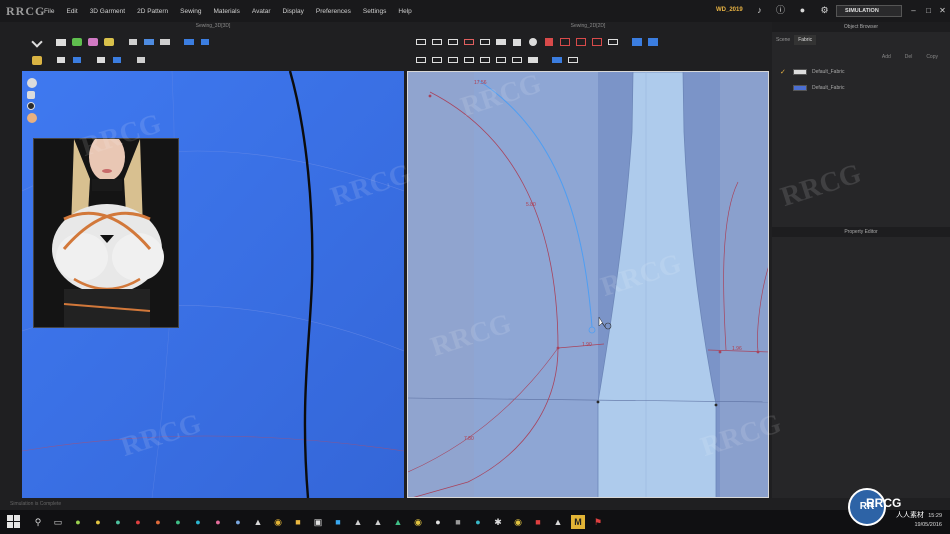  Describe the element at coordinates (261, 11) in the screenshot. I see `menu-avatar: Avatar` at that location.